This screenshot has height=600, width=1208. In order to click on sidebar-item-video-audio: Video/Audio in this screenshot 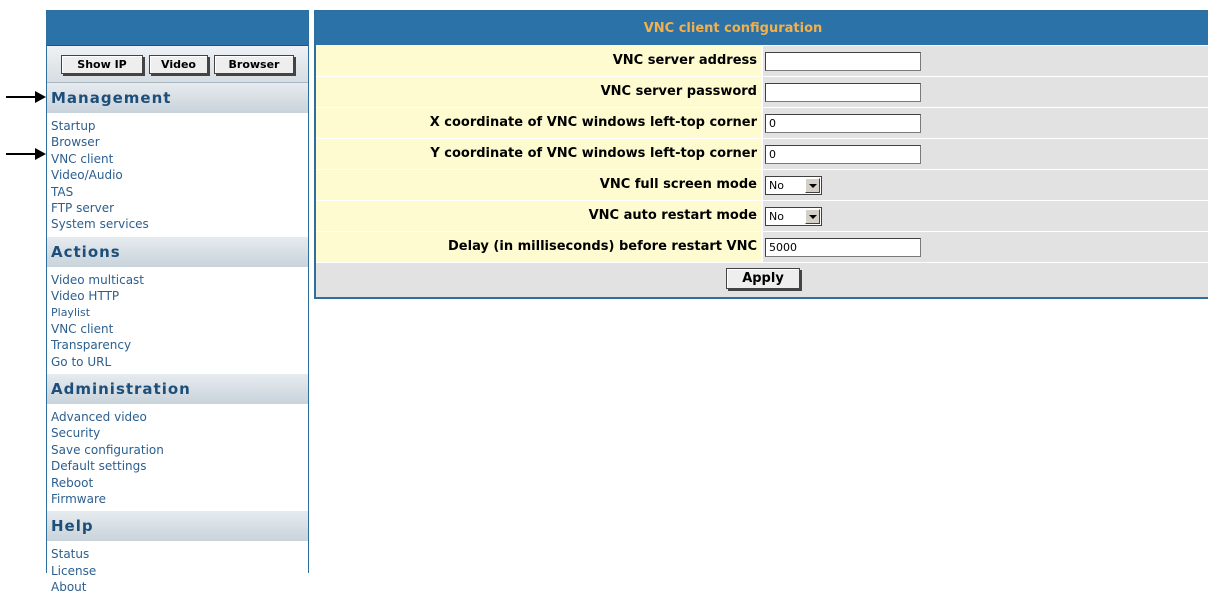, I will do `click(177, 175)`.